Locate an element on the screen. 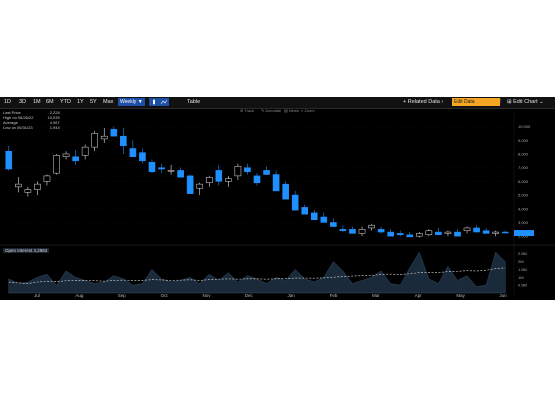 The width and height of the screenshot is (555, 400). x-tick-label: Apr is located at coordinates (419, 295).